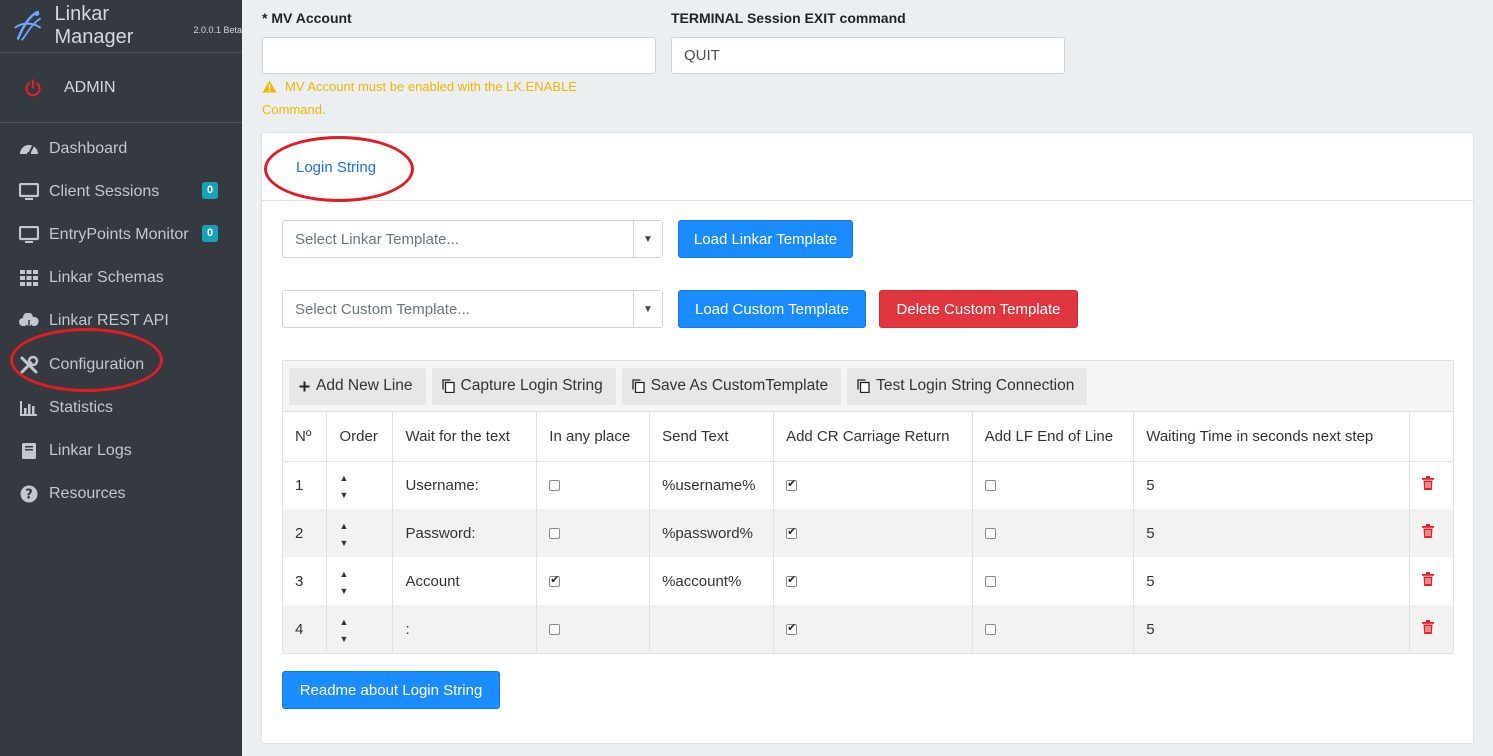  What do you see at coordinates (712, 485) in the screenshot?
I see `send-text-cell: %username%` at bounding box center [712, 485].